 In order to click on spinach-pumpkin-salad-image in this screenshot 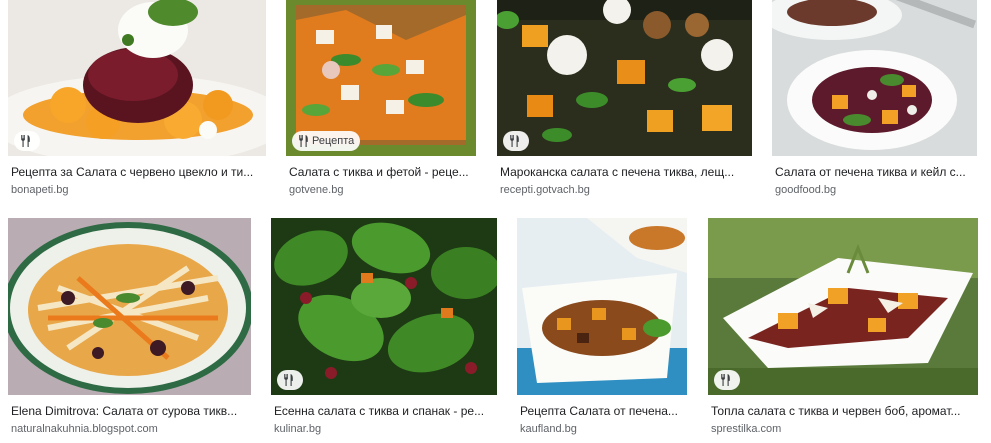, I will do `click(384, 306)`.